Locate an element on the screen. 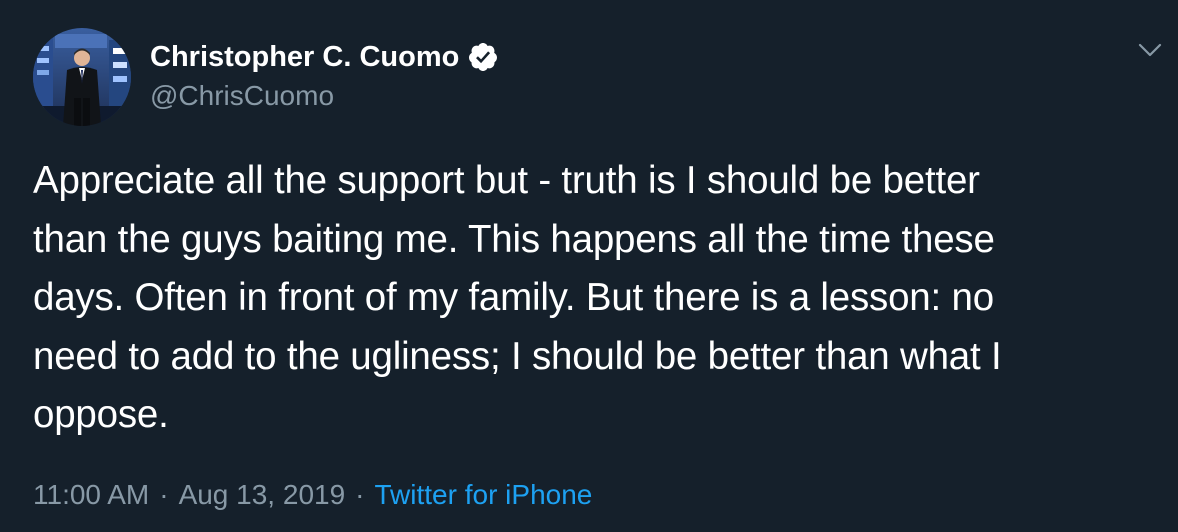 The image size is (1178, 532). tweet-time: 11:00 AM is located at coordinates (91, 494).